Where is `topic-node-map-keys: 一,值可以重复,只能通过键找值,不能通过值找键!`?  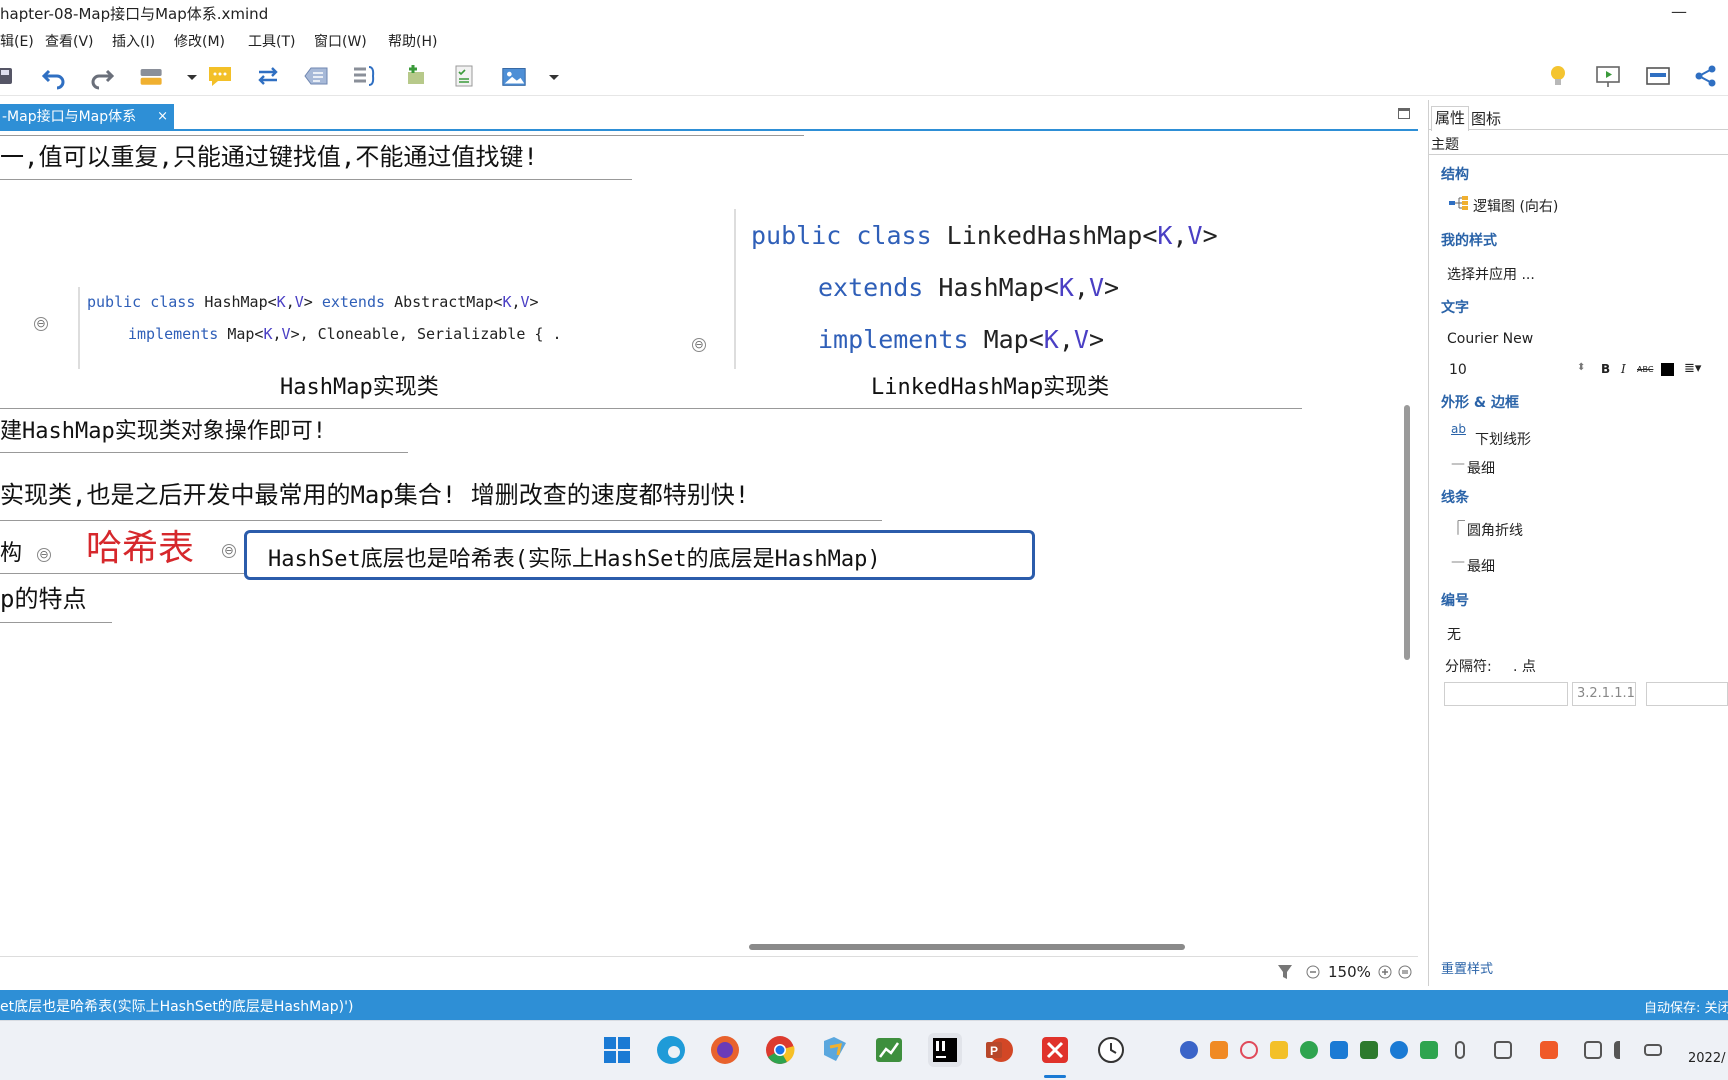 topic-node-map-keys: 一,值可以重复,只能通过键找值,不能通过值找键! is located at coordinates (269, 154).